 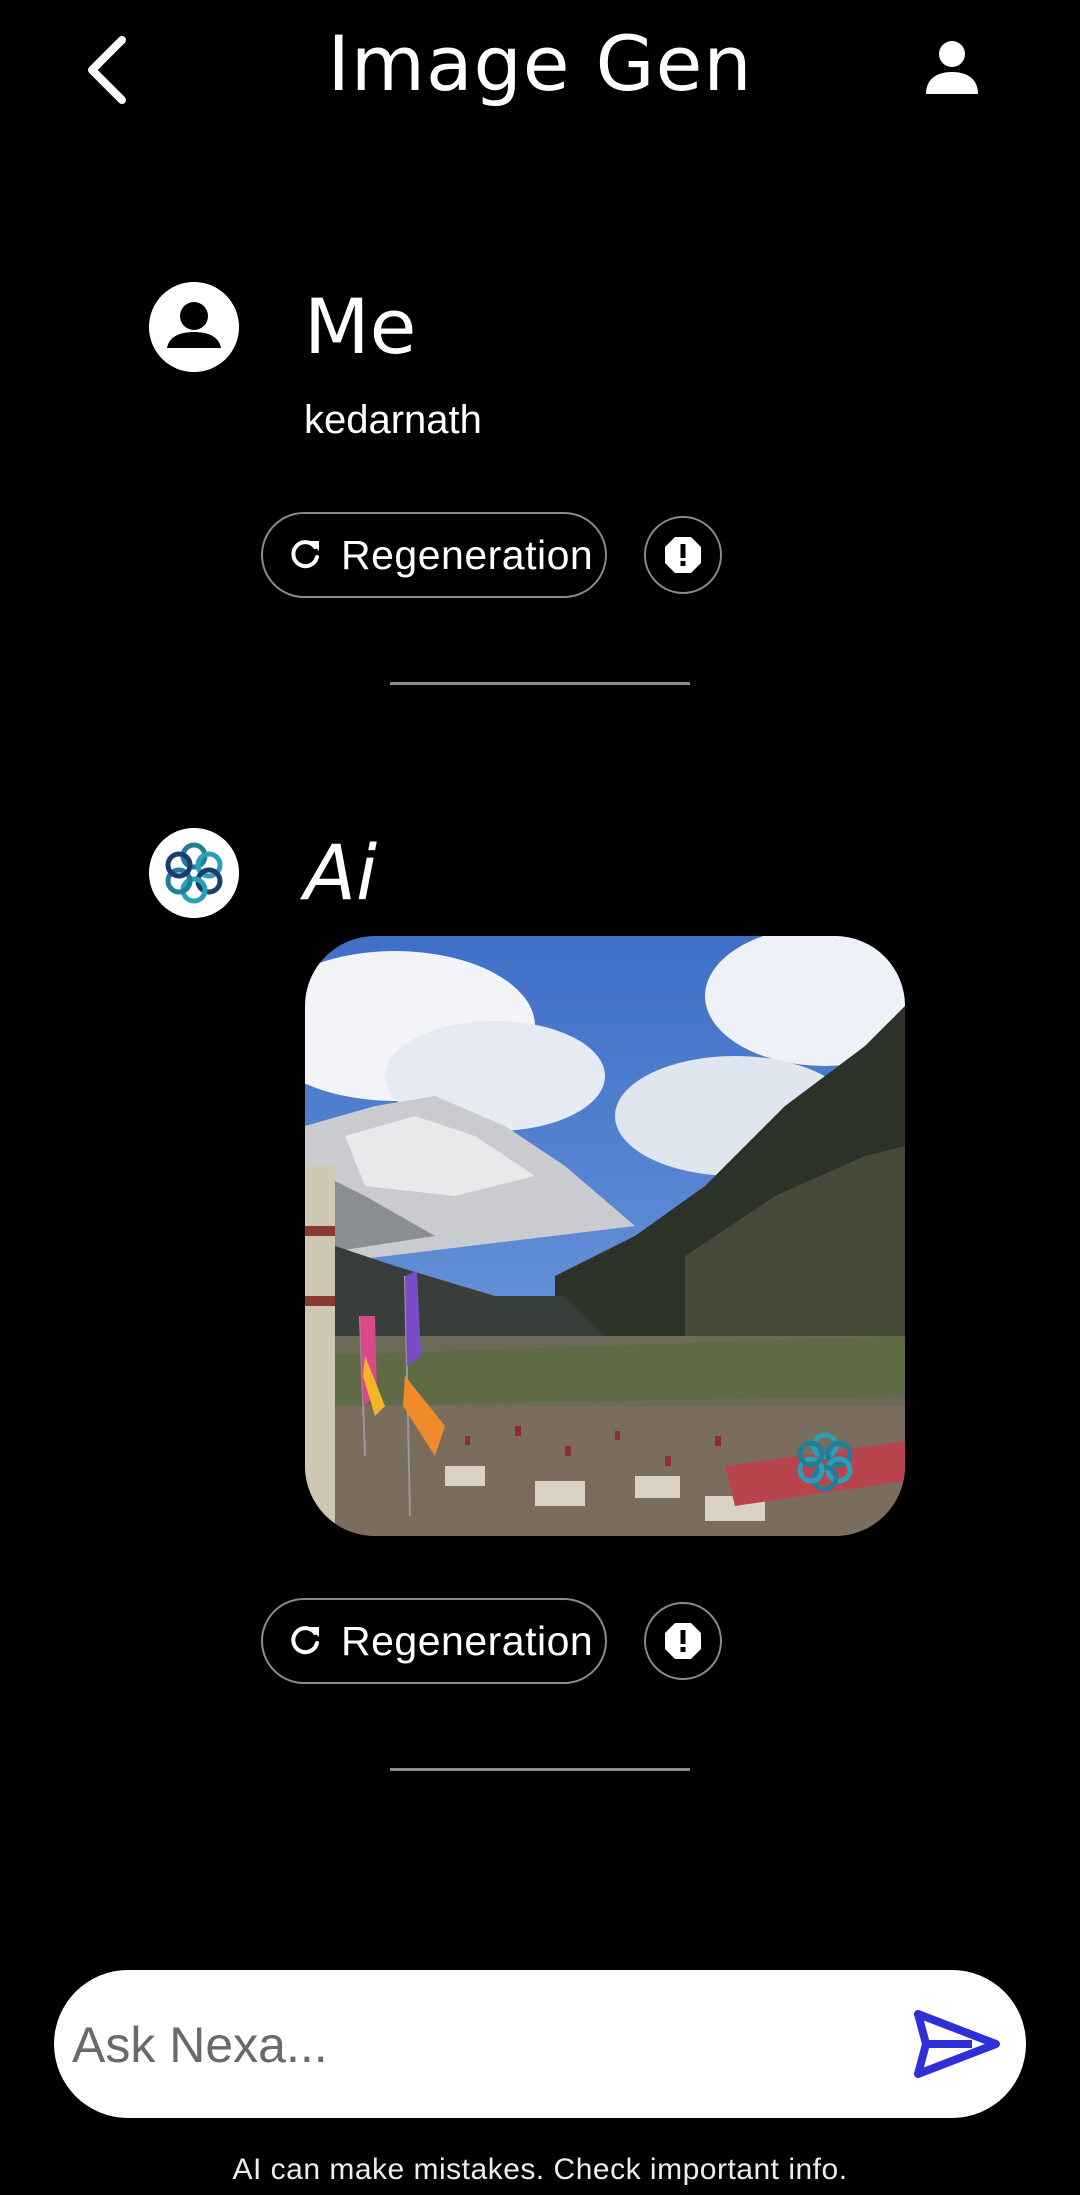 I want to click on account-circle-icon, so click(x=194, y=327).